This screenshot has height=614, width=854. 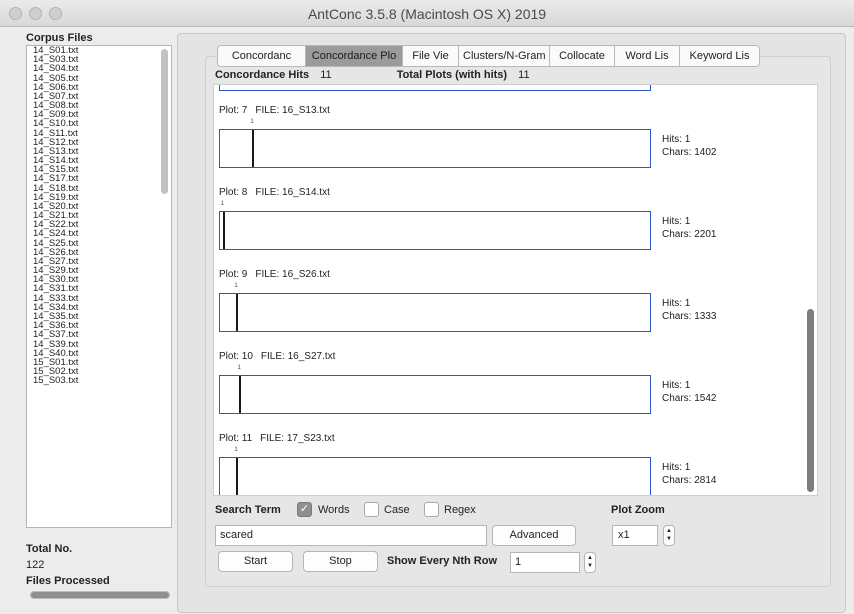 I want to click on nth-row-input: 1, so click(x=545, y=562).